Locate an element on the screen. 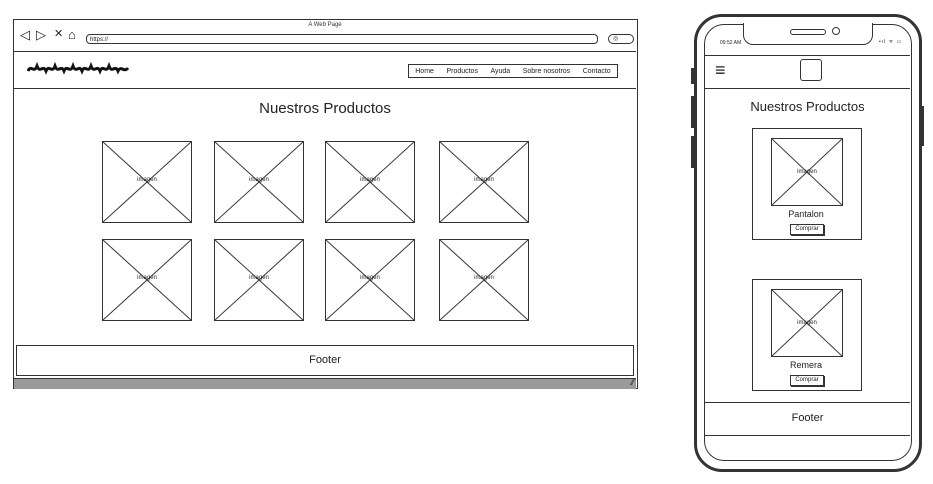  stop-icon: ✕ is located at coordinates (58, 34).